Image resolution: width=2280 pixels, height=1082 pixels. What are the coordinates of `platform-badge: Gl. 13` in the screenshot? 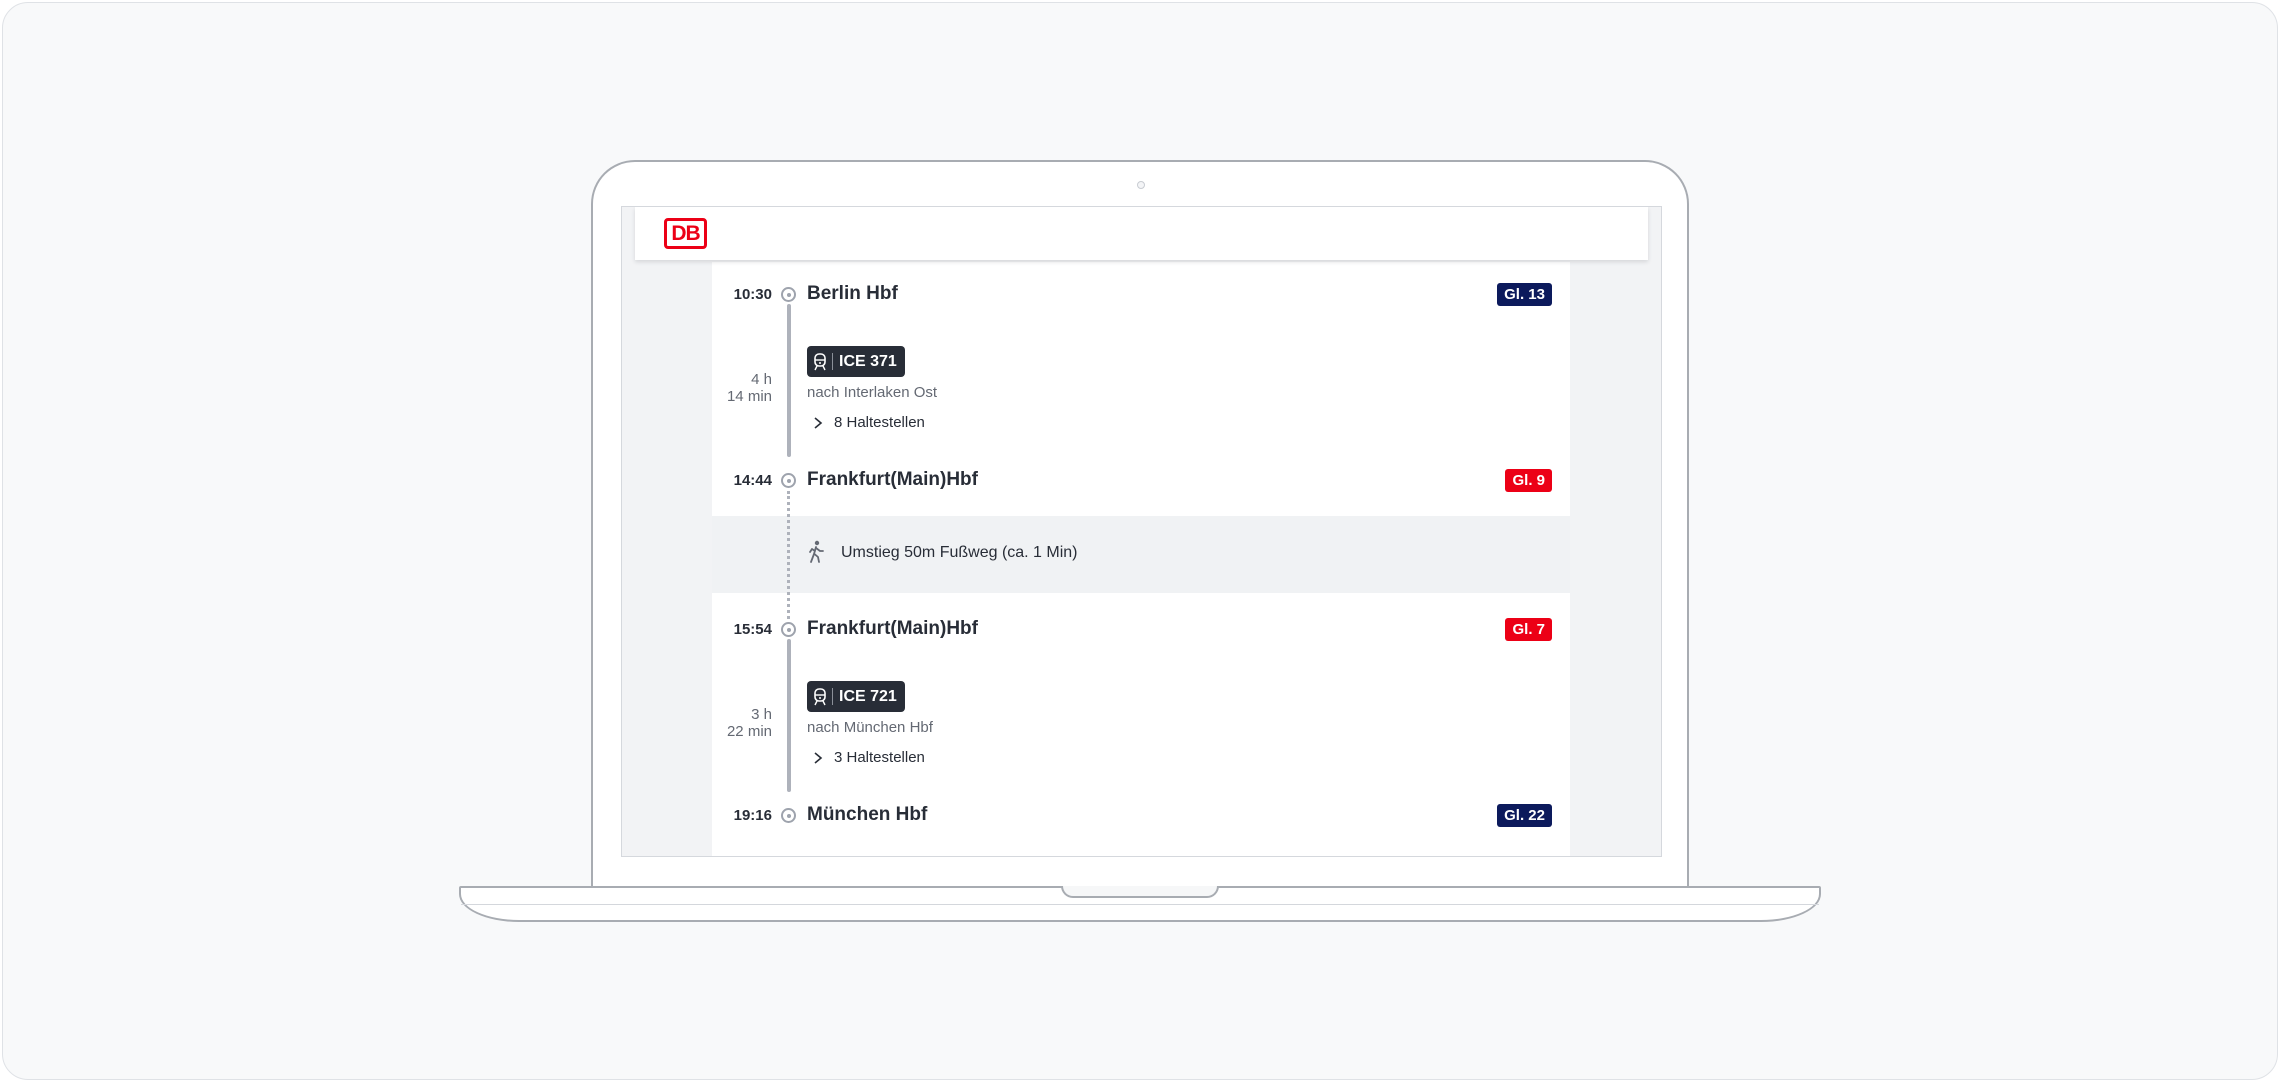 It's located at (1524, 294).